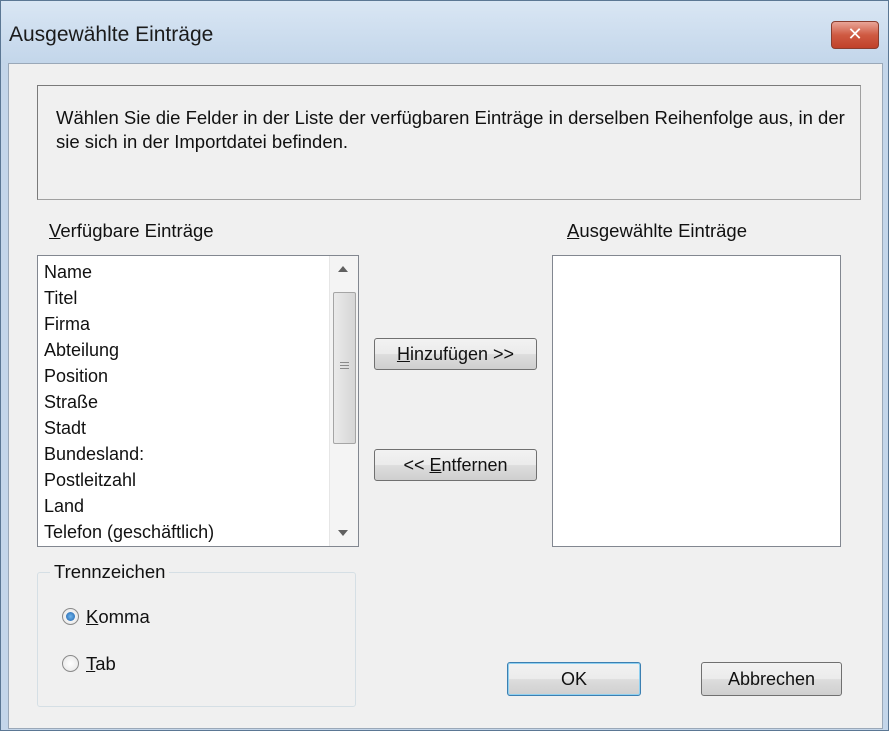 This screenshot has height=731, width=889. Describe the element at coordinates (343, 533) in the screenshot. I see `scroll-down-arrow-icon` at that location.